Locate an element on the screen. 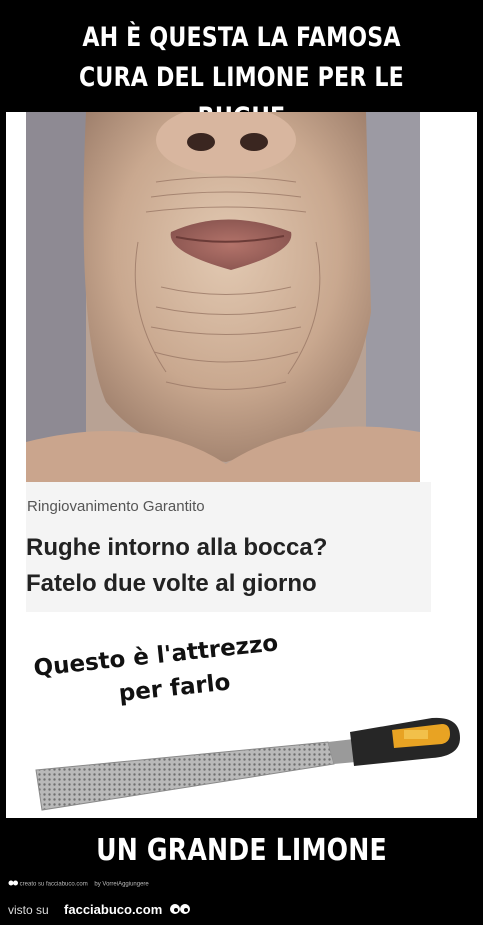 The image size is (483, 925). footer-visto-su: visto su is located at coordinates (28, 910).